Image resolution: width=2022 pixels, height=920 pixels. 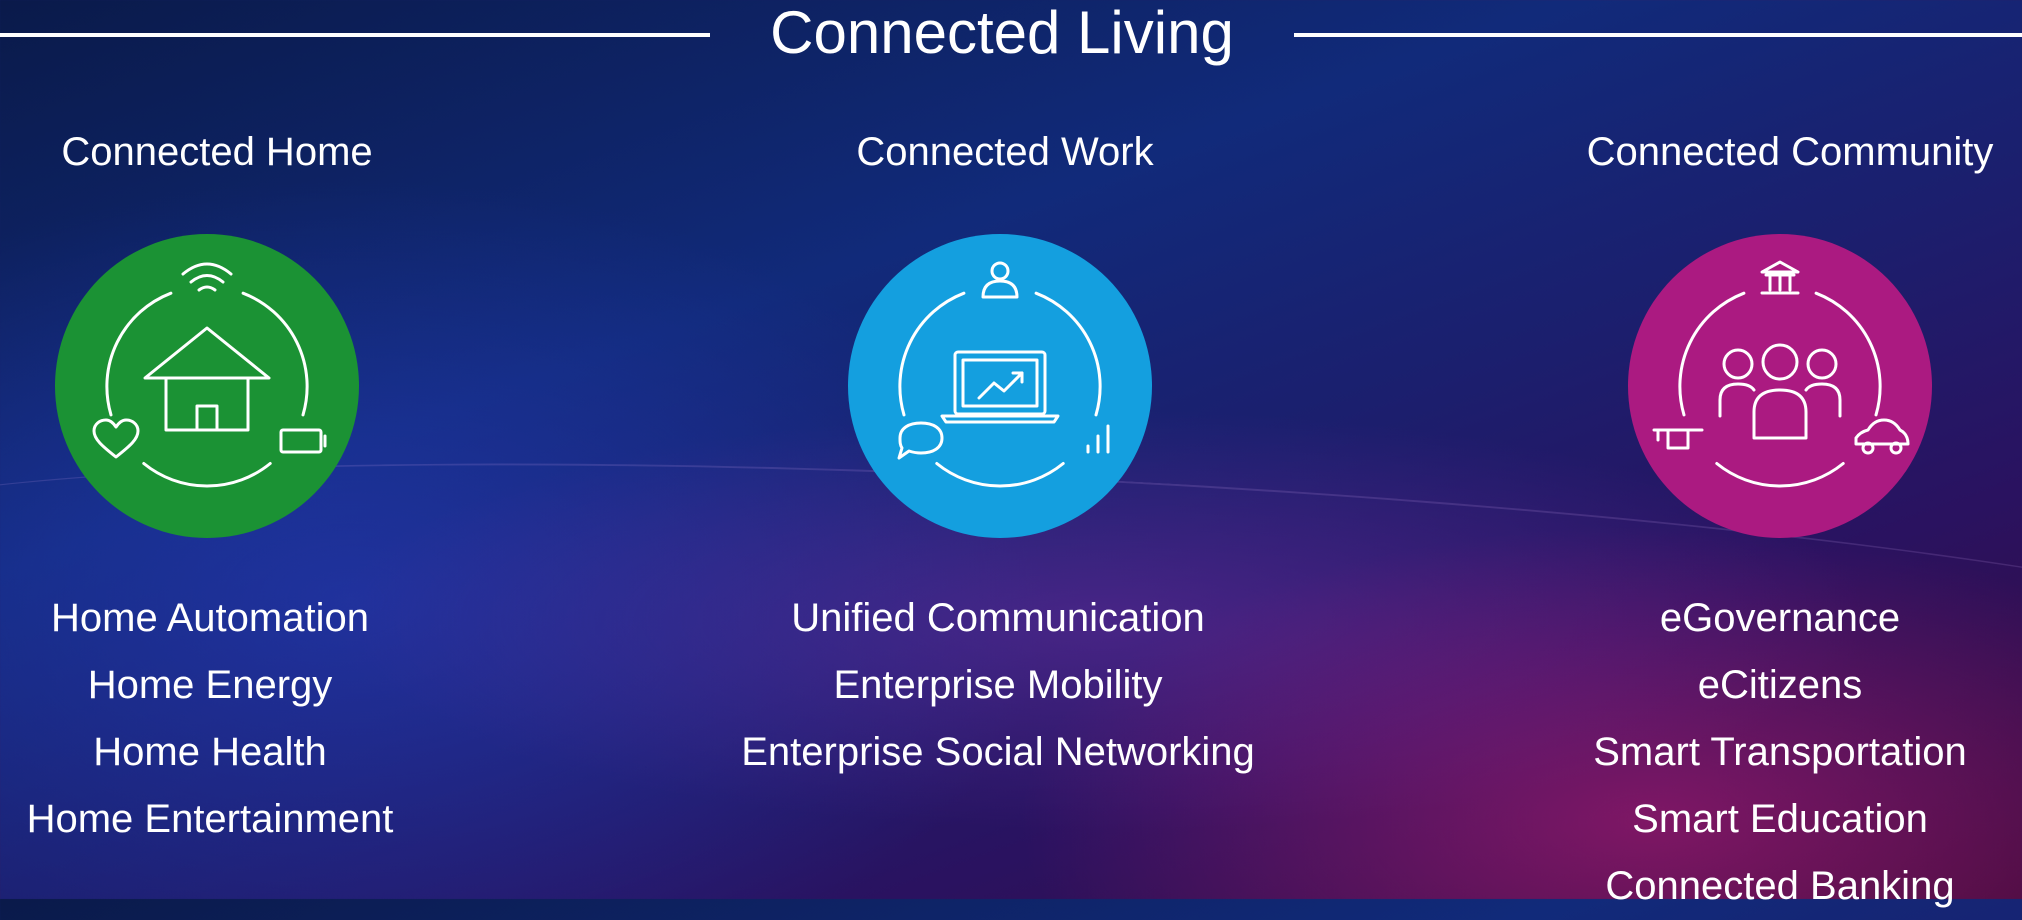 What do you see at coordinates (207, 379) in the screenshot?
I see `house-icon` at bounding box center [207, 379].